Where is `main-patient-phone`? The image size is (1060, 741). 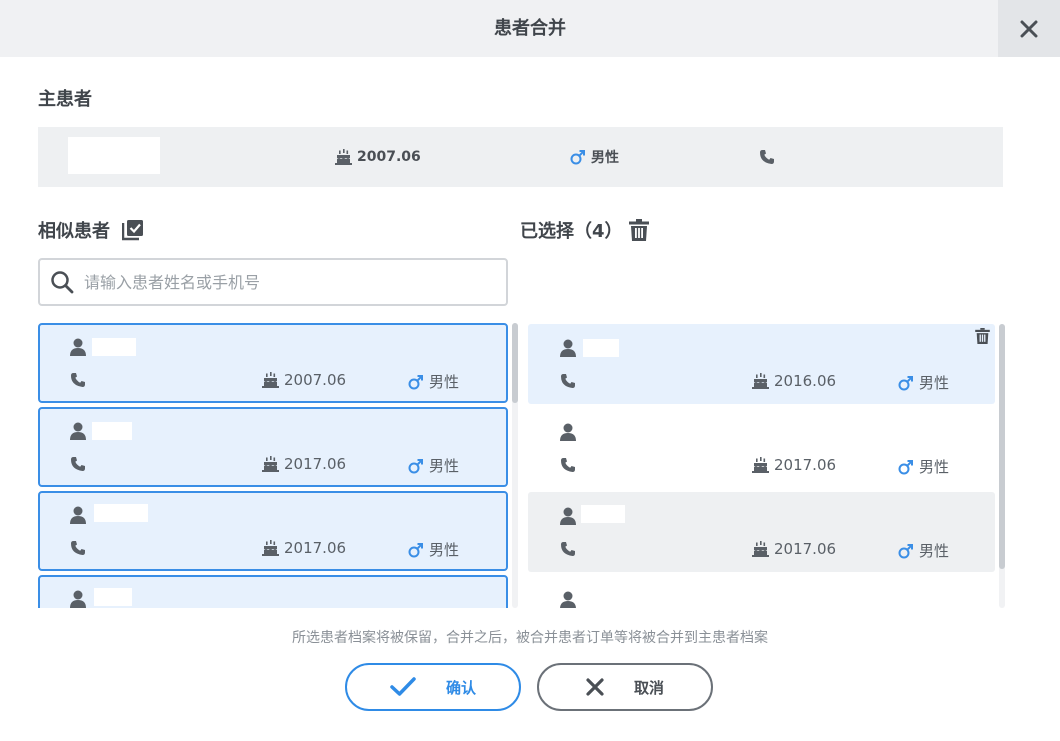
main-patient-phone is located at coordinates (769, 157).